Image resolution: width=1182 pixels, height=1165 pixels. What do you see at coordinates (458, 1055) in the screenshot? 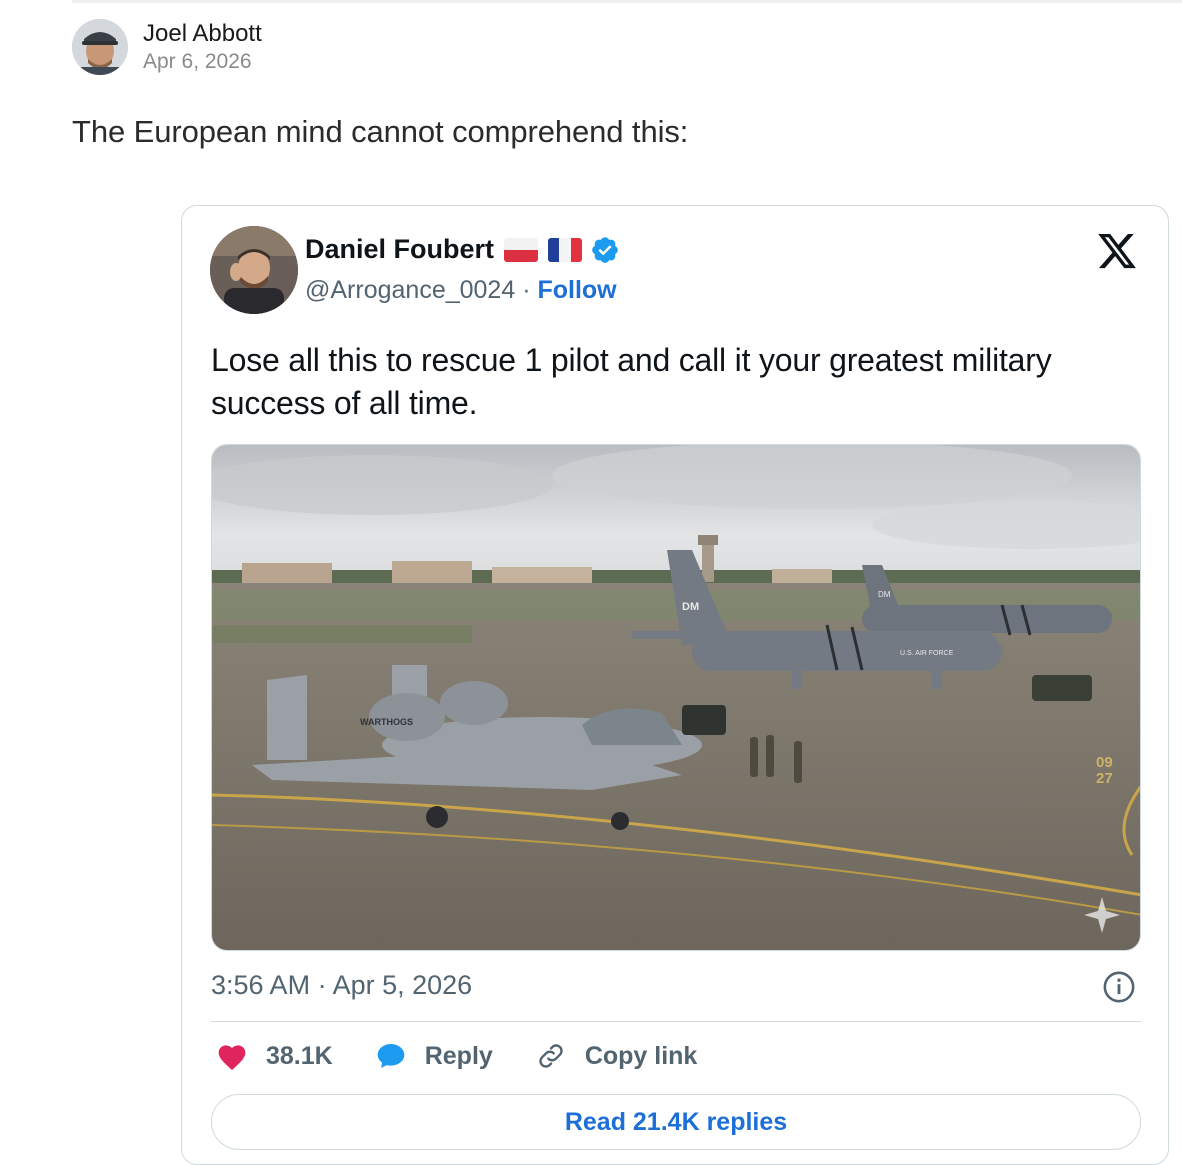
I see `reply-label: Reply` at bounding box center [458, 1055].